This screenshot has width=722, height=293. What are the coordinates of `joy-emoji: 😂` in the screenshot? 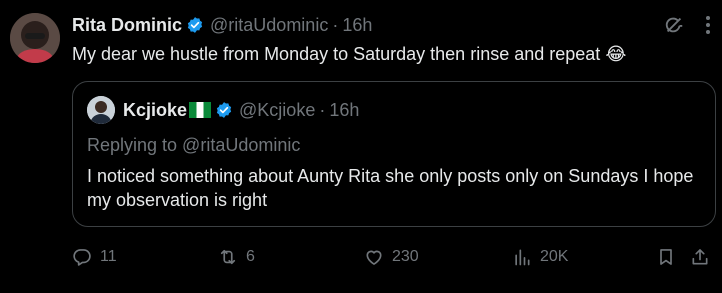 It's located at (616, 54).